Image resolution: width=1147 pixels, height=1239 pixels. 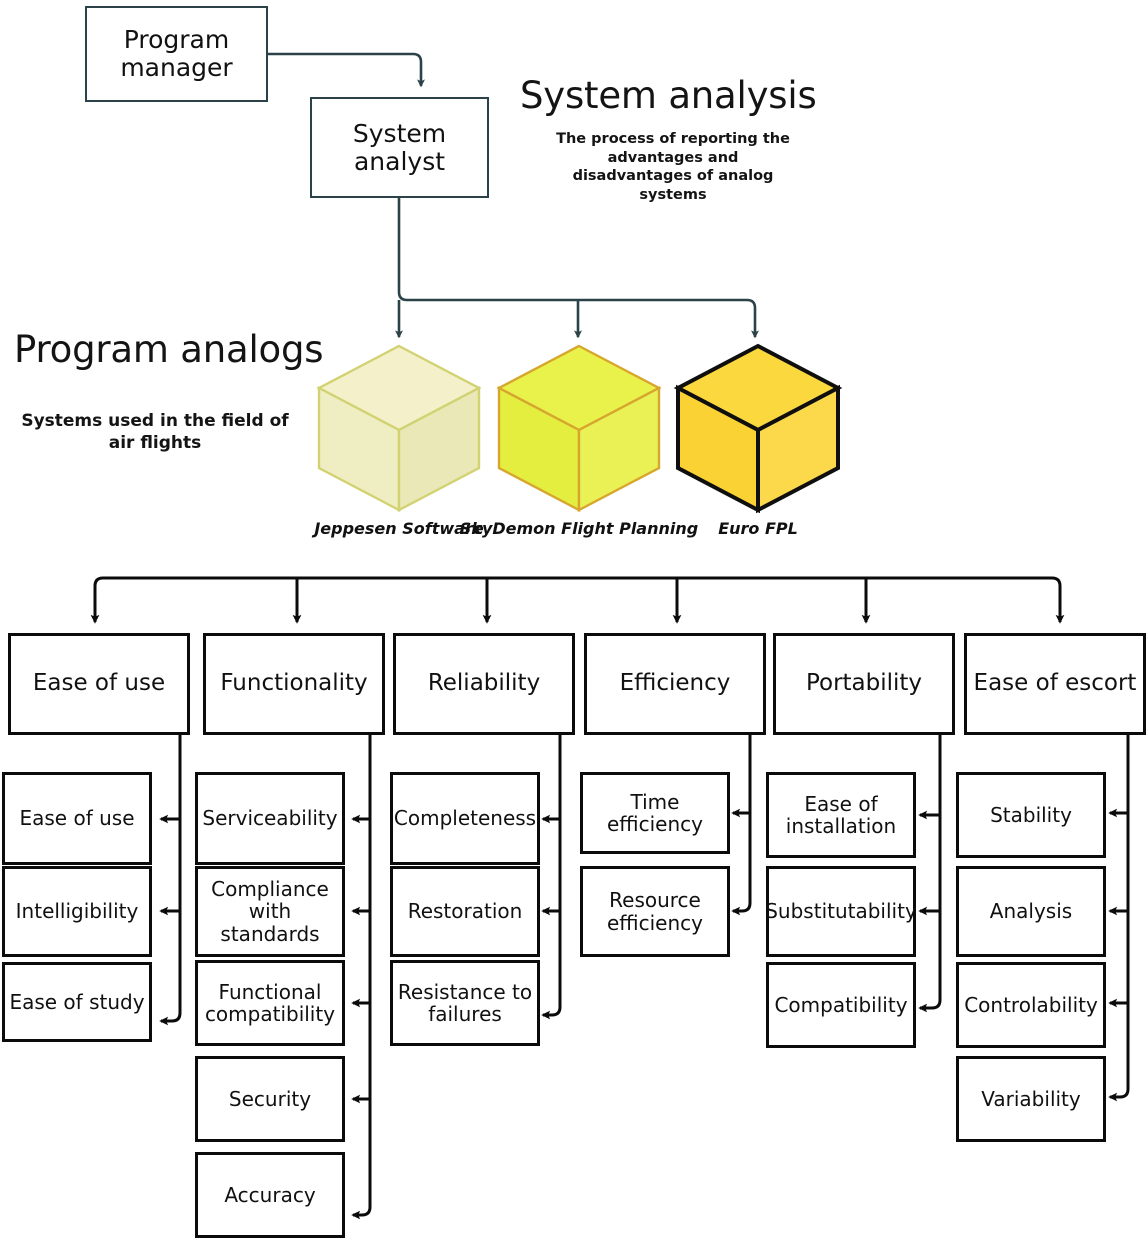 I want to click on sub-box-label: Compatibility, so click(x=841, y=1004).